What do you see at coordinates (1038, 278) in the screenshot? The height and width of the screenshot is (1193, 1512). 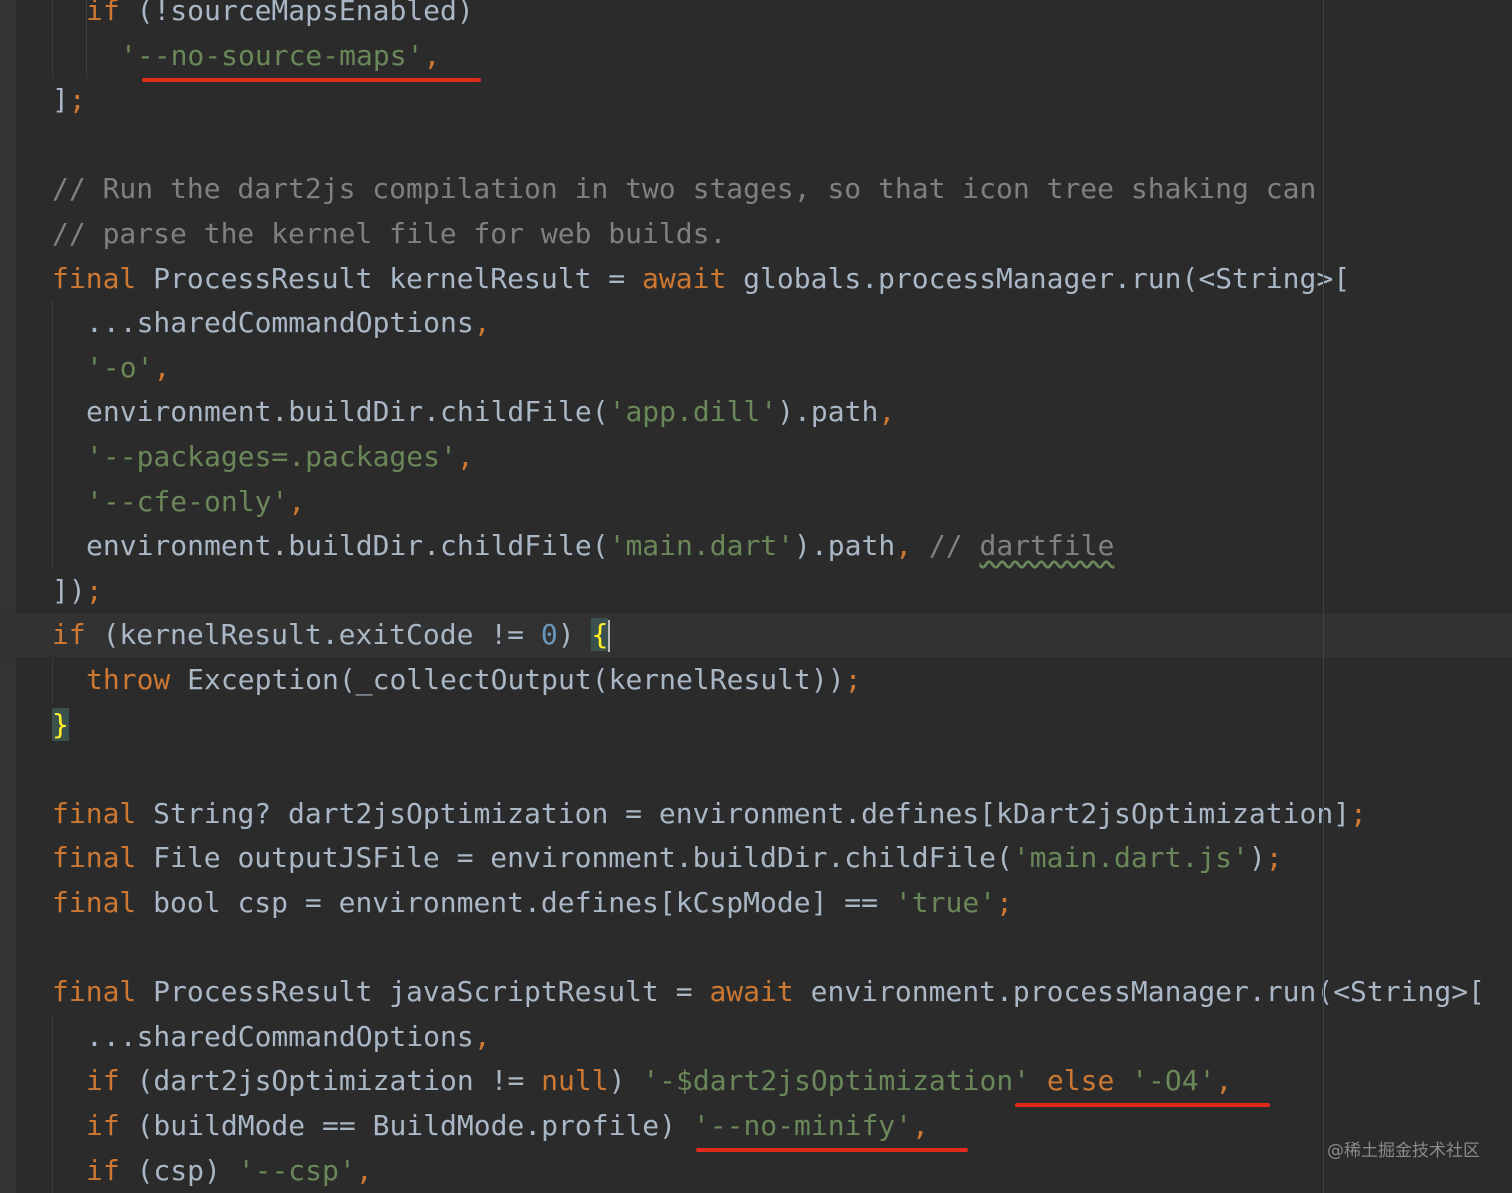 I see `code-token: globals.processManager.run(<String>[` at bounding box center [1038, 278].